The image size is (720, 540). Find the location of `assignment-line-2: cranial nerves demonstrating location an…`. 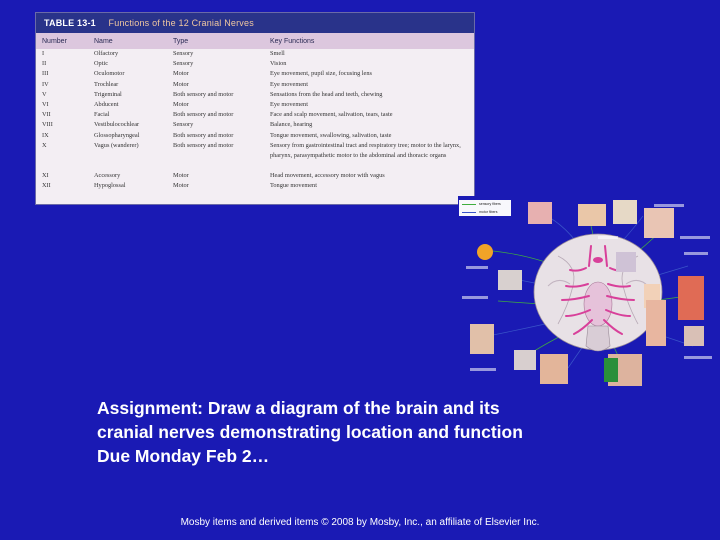

assignment-line-2: cranial nerves demonstrating location an… is located at coordinates (310, 432).